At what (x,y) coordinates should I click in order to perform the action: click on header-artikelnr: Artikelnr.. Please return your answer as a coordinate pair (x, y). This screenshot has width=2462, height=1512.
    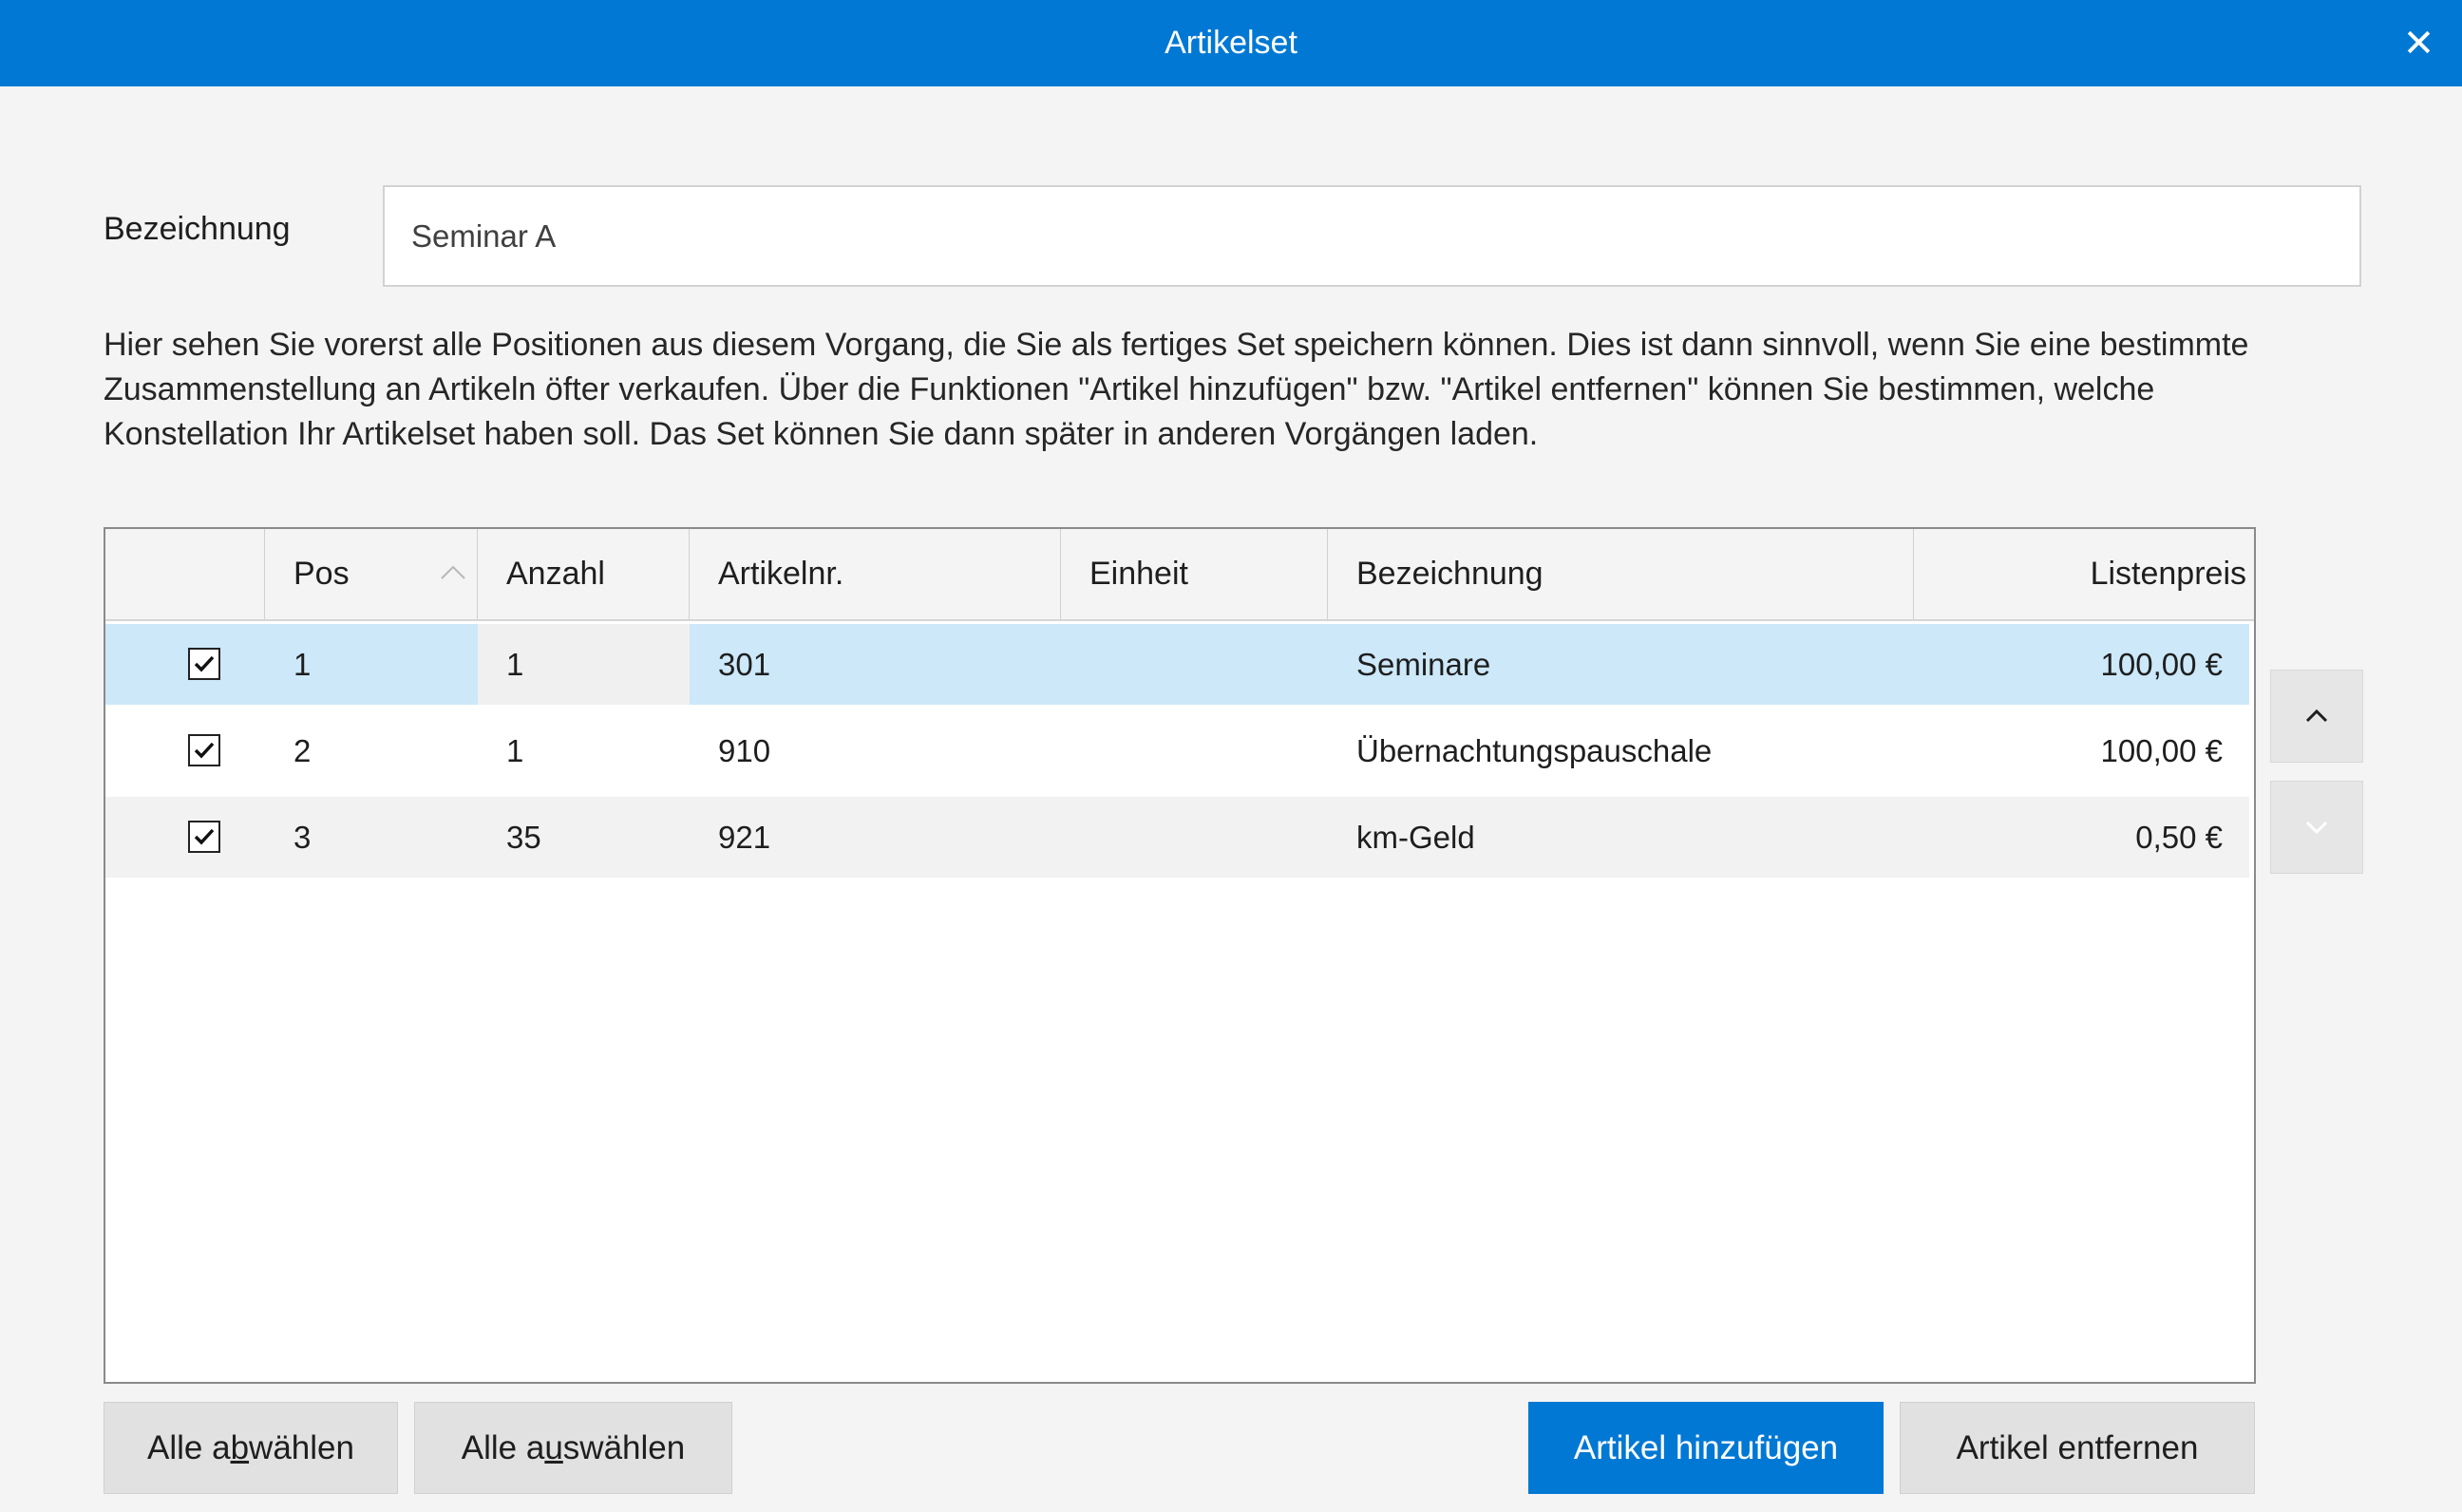
    Looking at the image, I should click on (875, 574).